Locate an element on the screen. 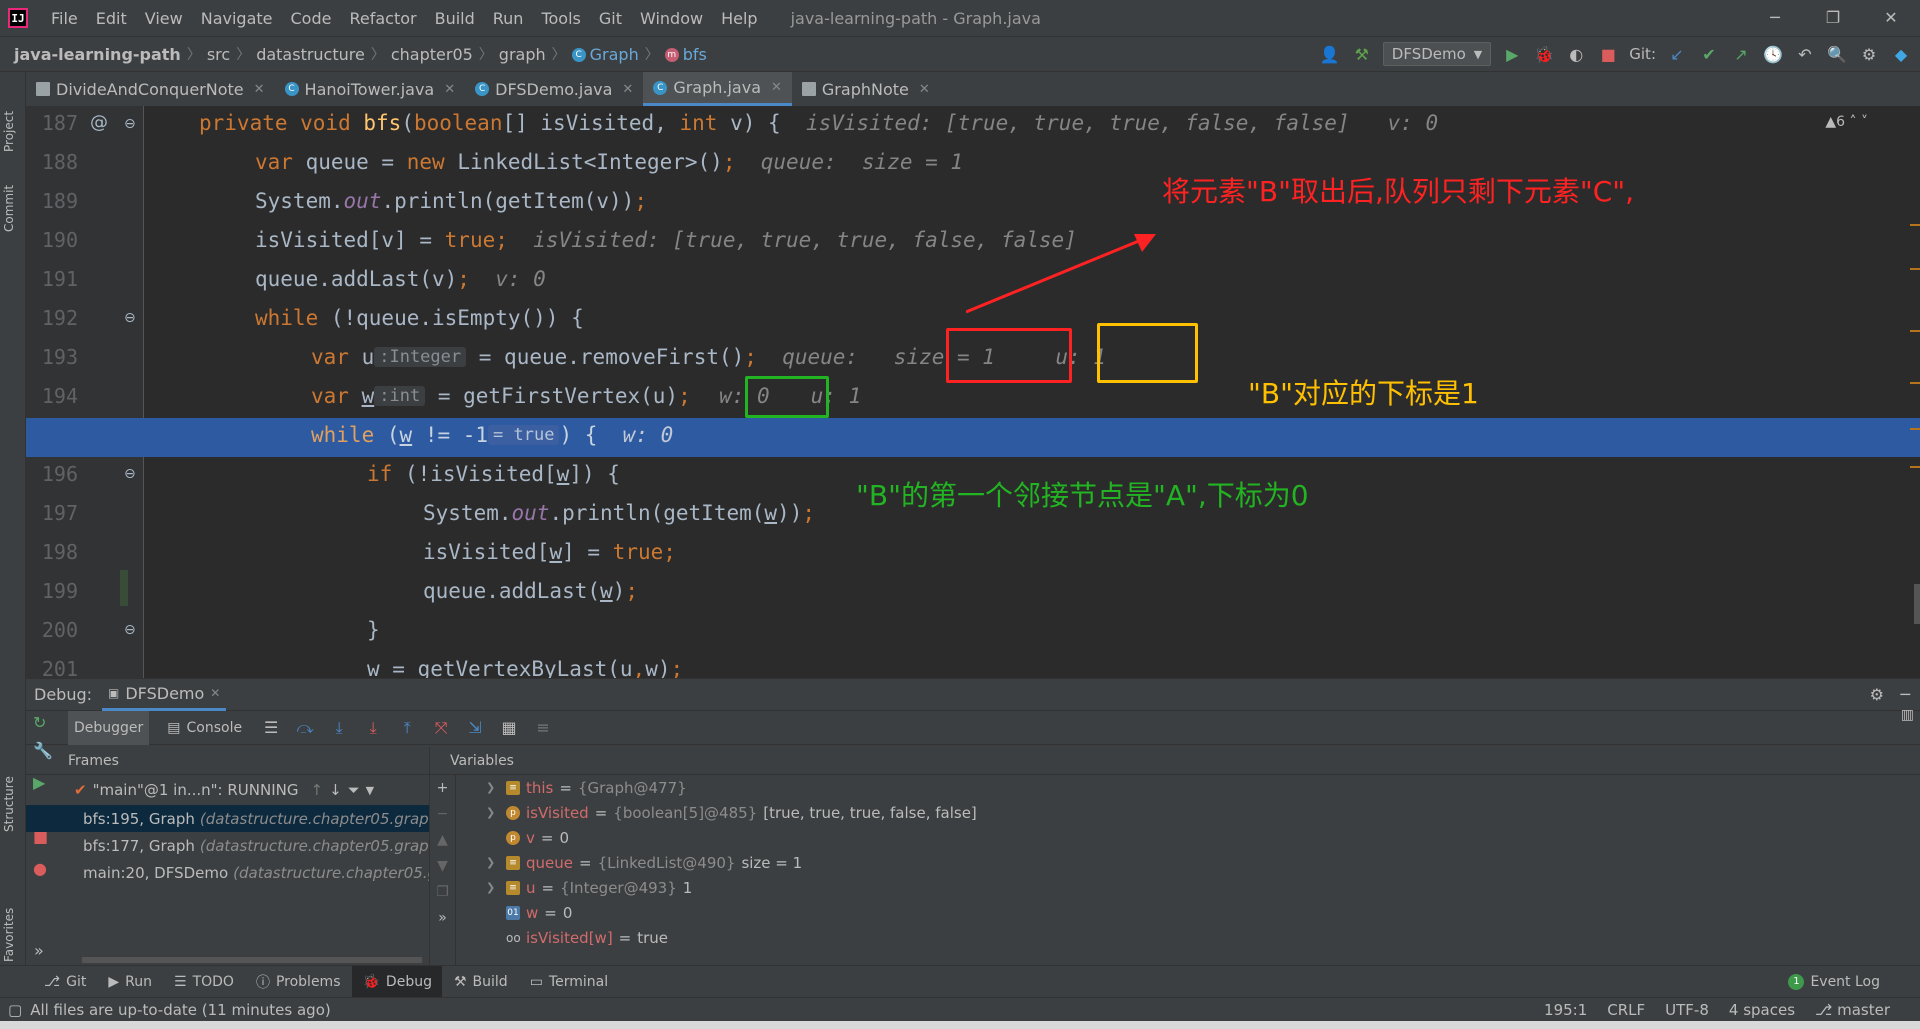 This screenshot has width=1920, height=1029. tab-divideandconquernote: DivideAndConquerNote ✕ is located at coordinates (150, 89).